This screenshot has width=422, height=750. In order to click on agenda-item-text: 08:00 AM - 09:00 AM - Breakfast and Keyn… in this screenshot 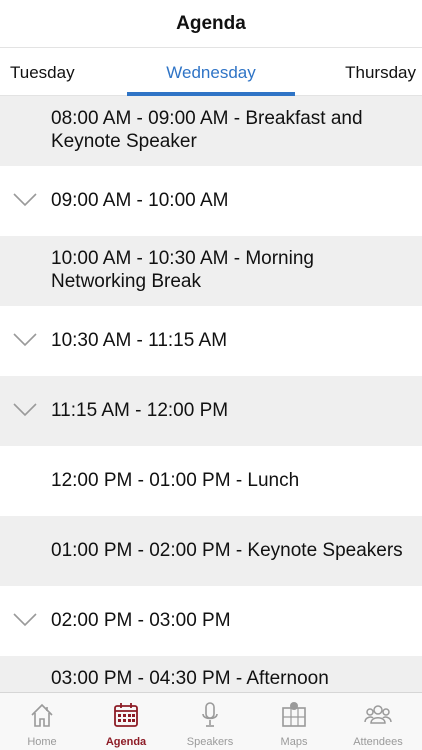, I will do `click(232, 130)`.